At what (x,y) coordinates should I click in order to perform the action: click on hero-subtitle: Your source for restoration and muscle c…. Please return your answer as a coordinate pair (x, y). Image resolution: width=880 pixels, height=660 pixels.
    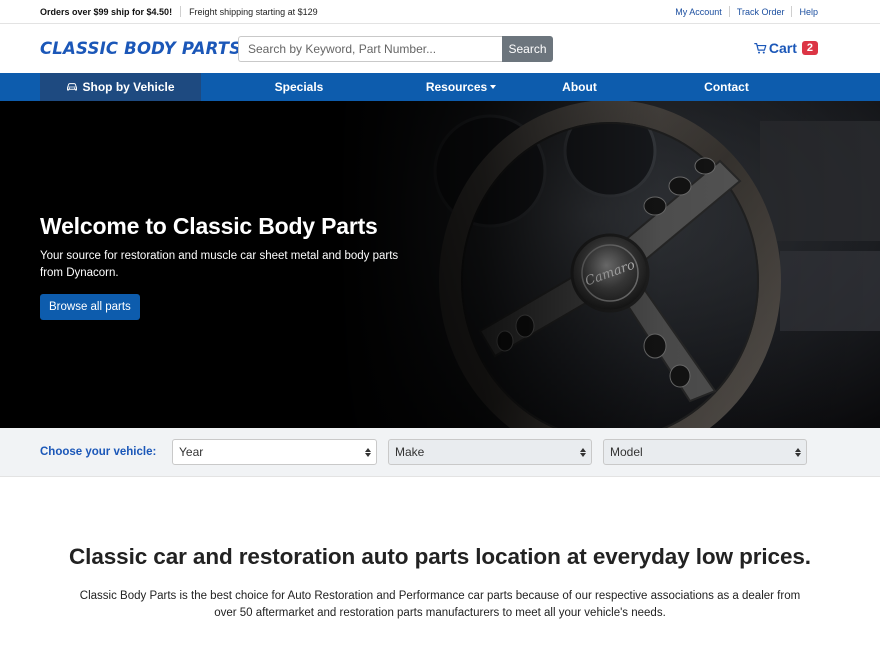
    Looking at the image, I should click on (219, 264).